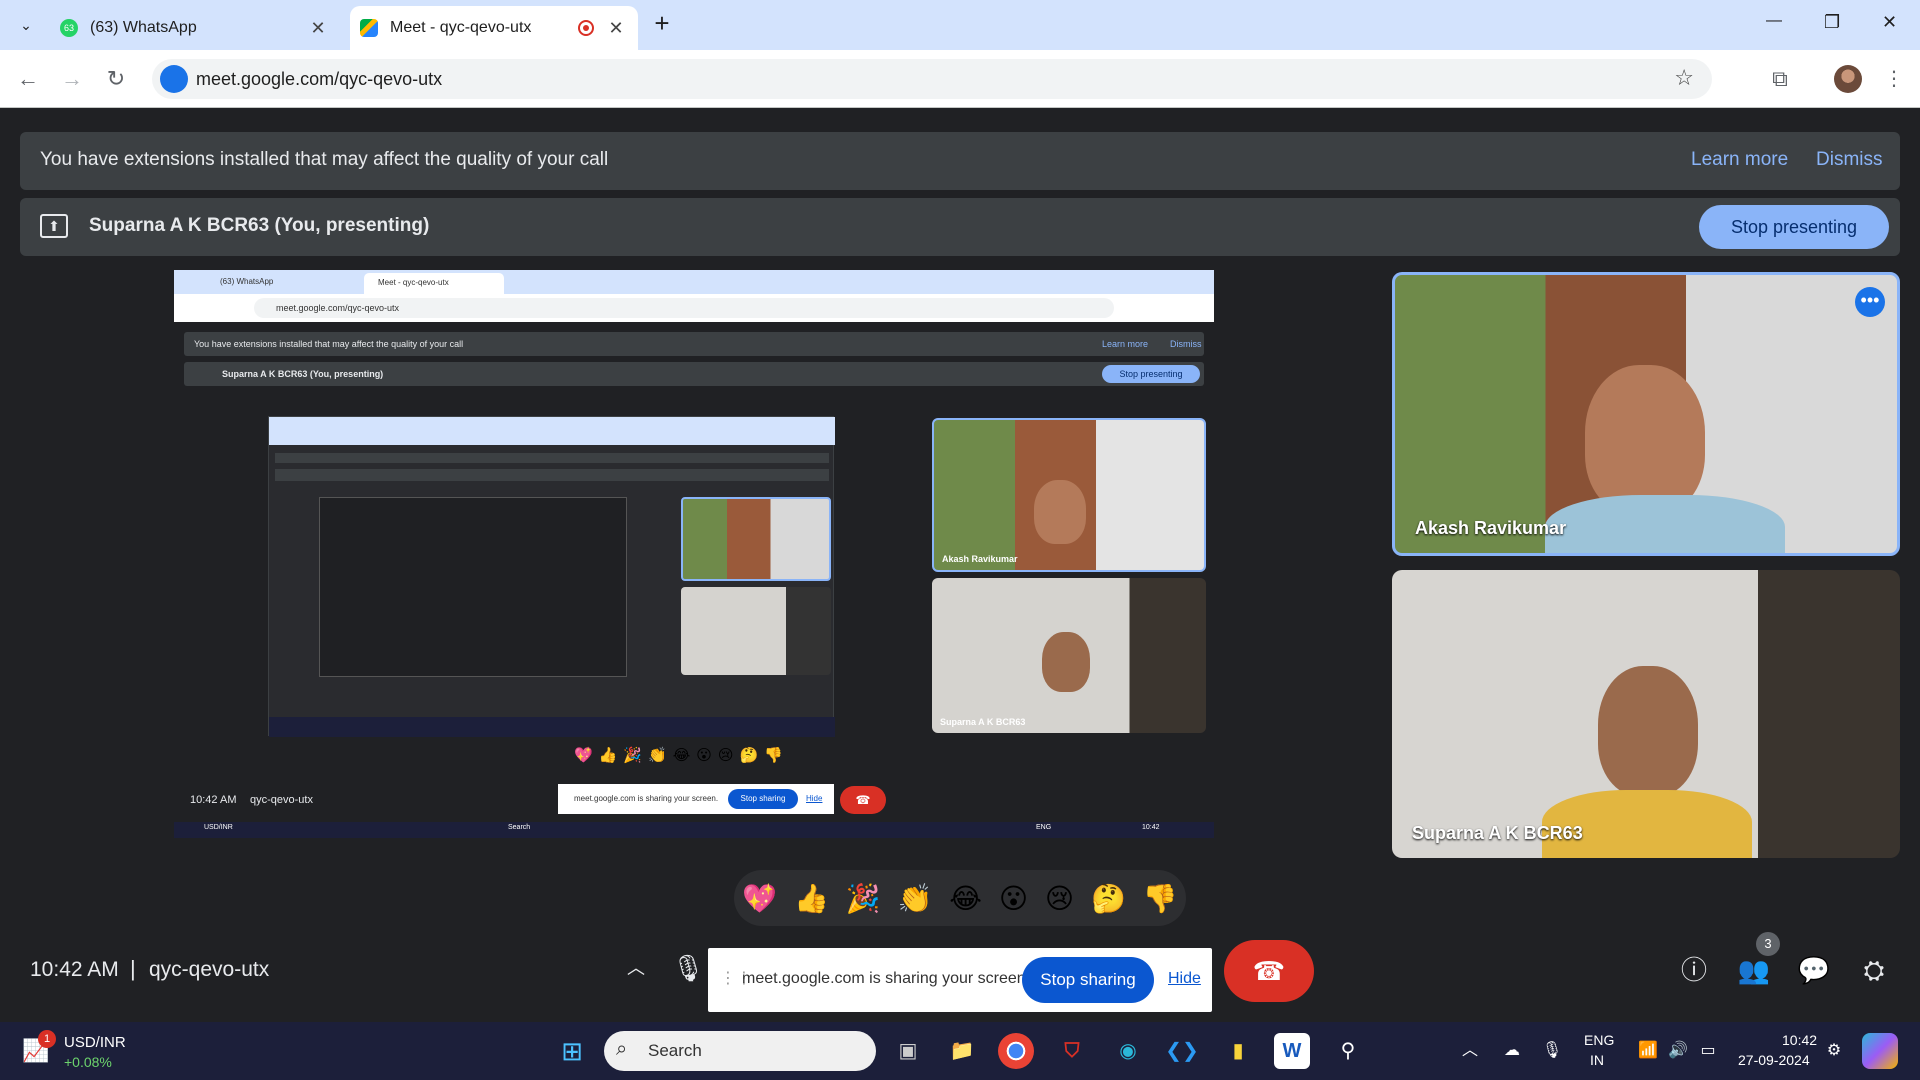  What do you see at coordinates (303, 374) in the screenshot?
I see `preview-presenting-text: Suparna A K BCR63 (You, presenting)` at bounding box center [303, 374].